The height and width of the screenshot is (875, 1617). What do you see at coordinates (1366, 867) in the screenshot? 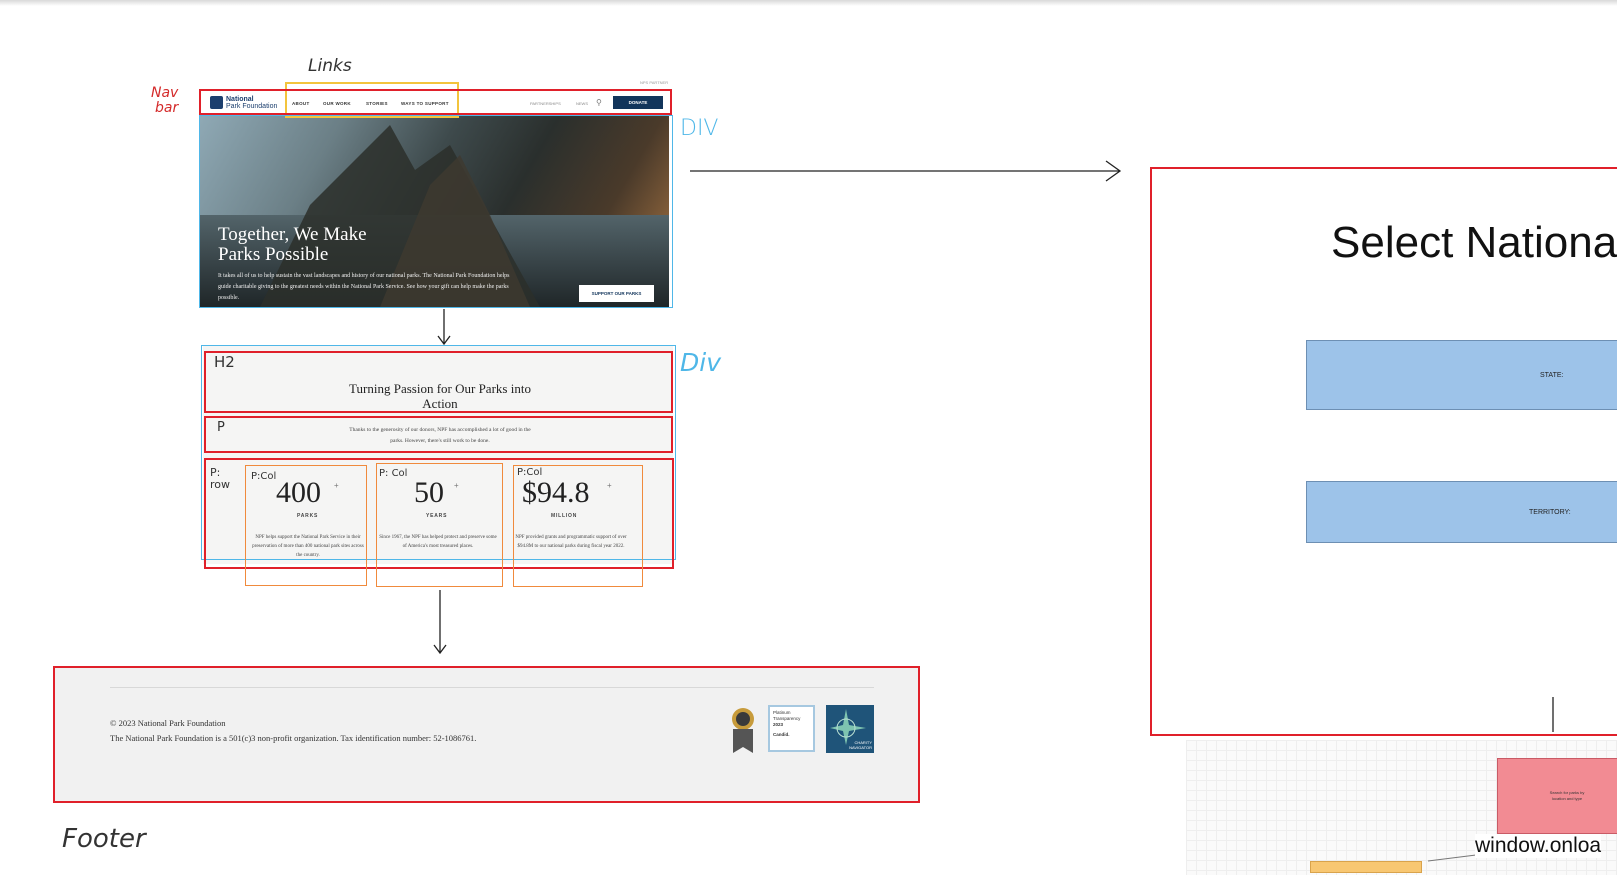
I see `flow-yellow-box` at bounding box center [1366, 867].